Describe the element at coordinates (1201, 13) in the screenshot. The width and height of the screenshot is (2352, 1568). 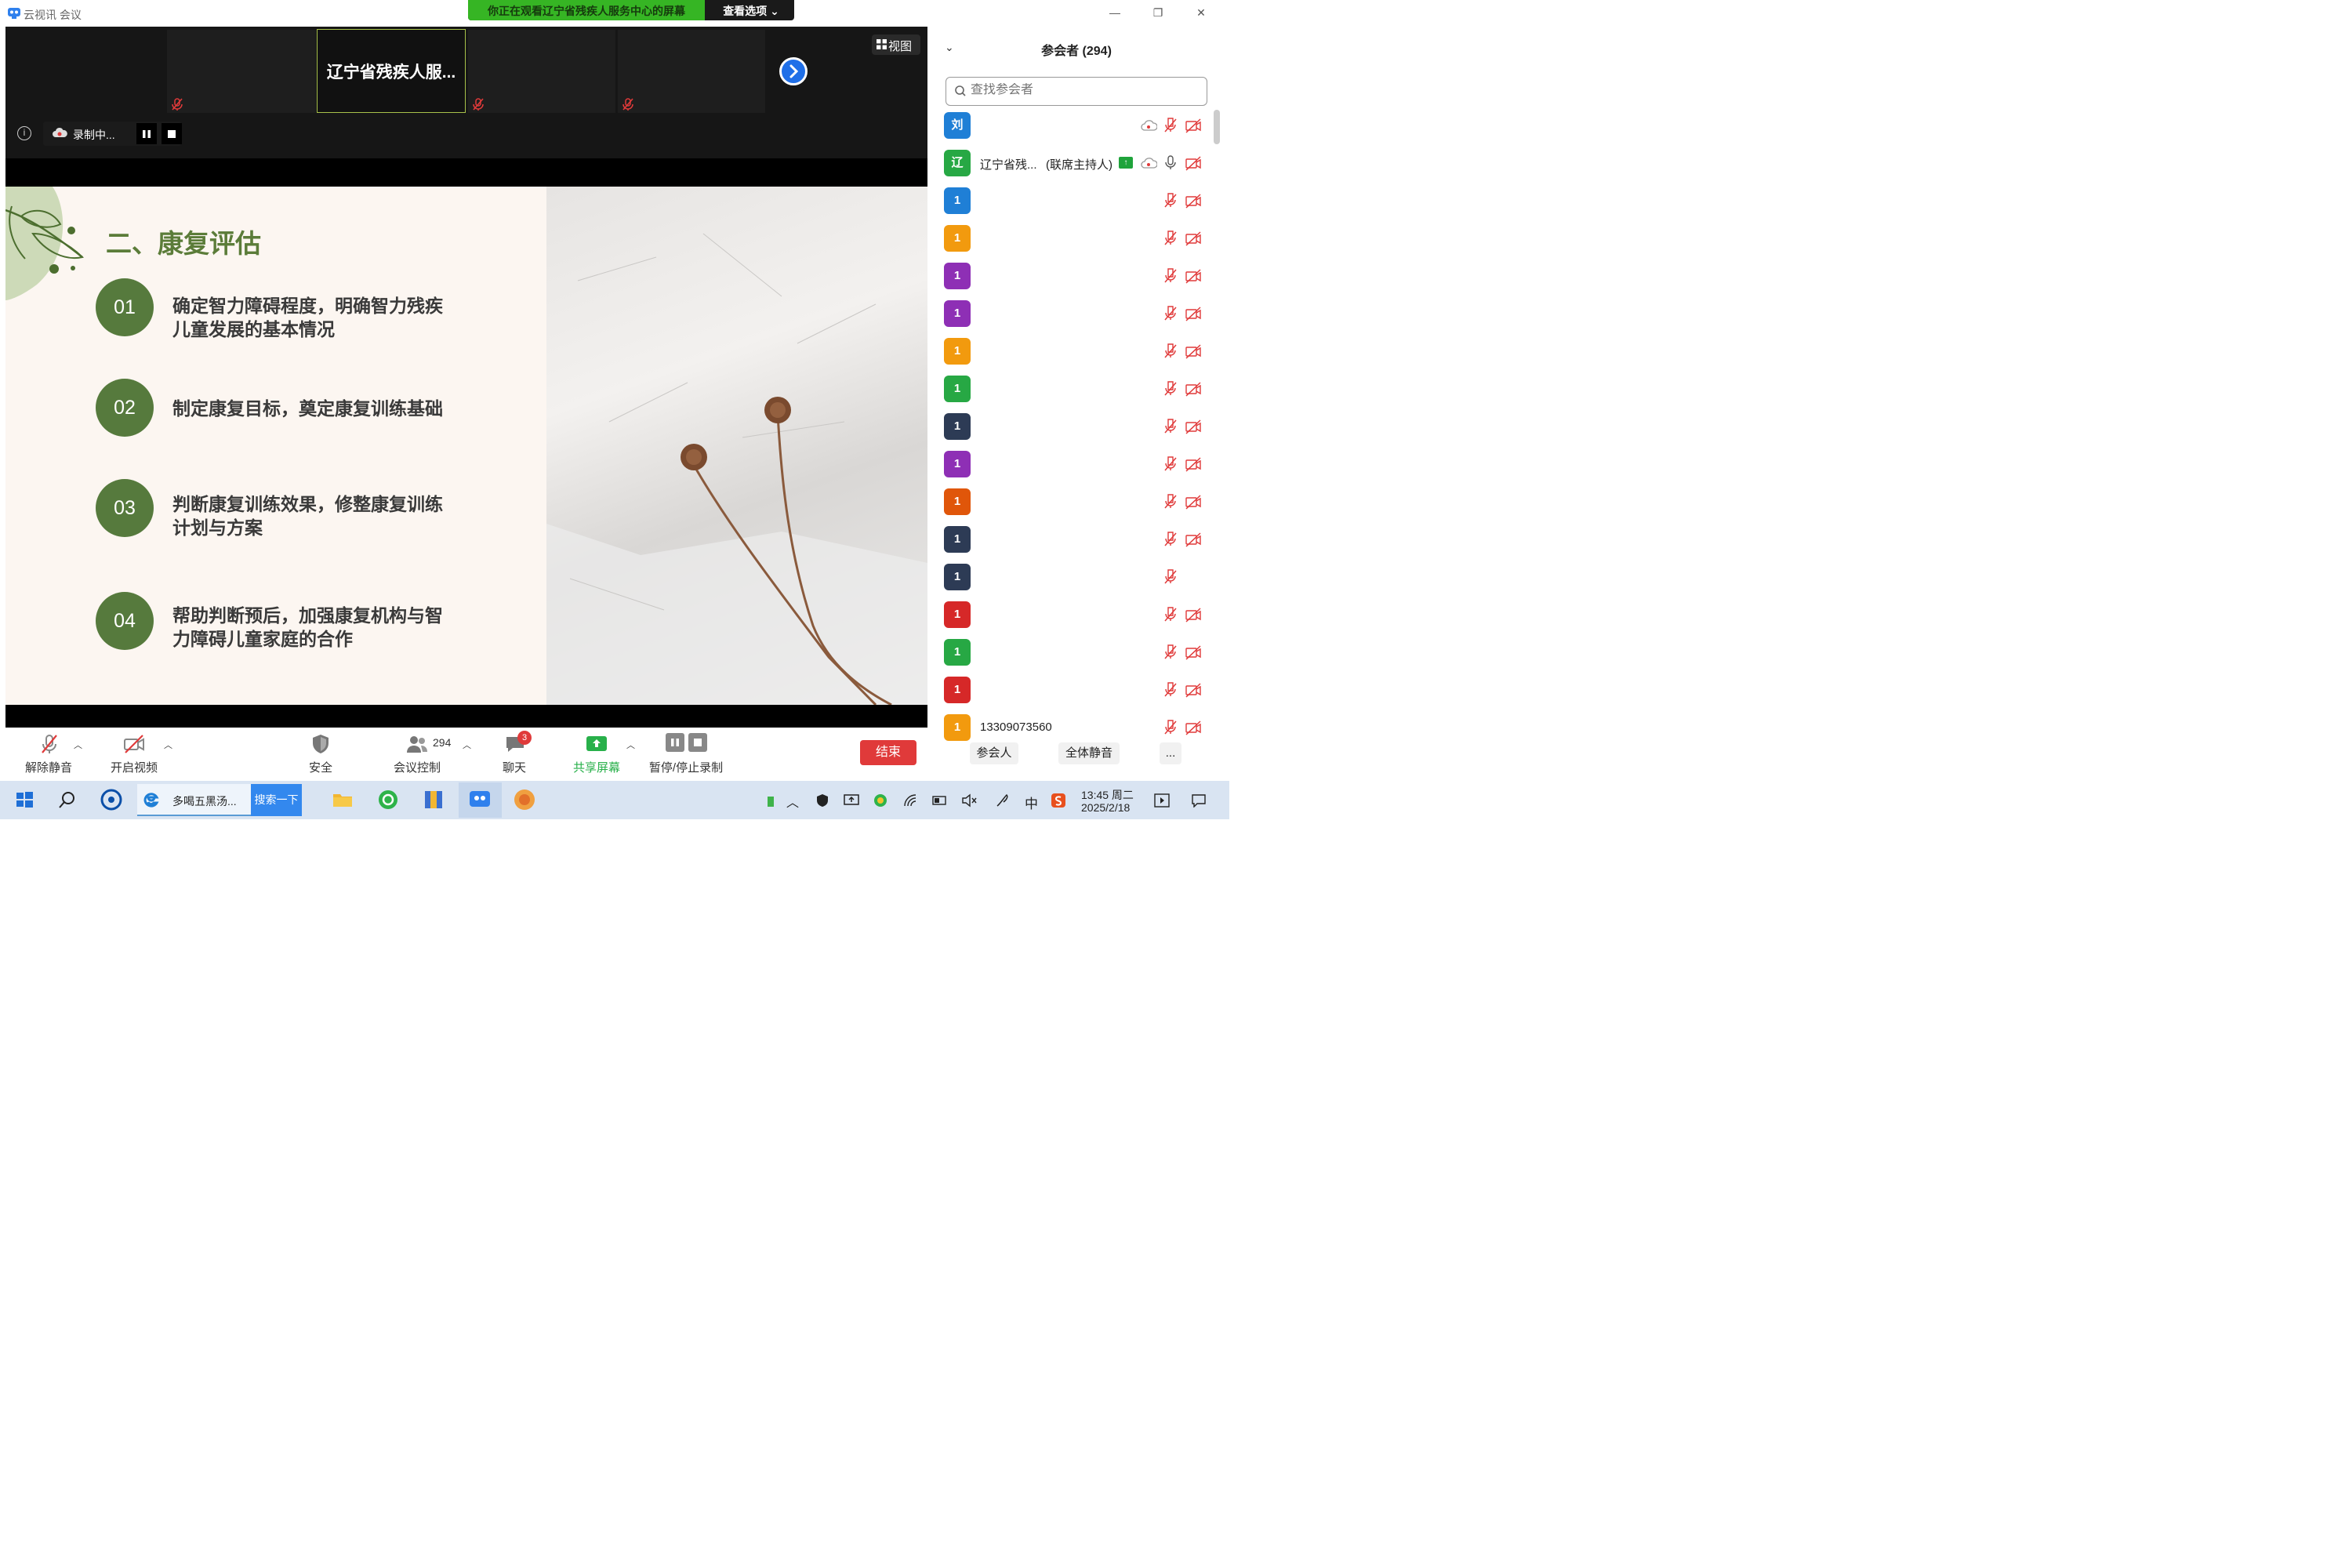
I see `close-button: ✕` at that location.